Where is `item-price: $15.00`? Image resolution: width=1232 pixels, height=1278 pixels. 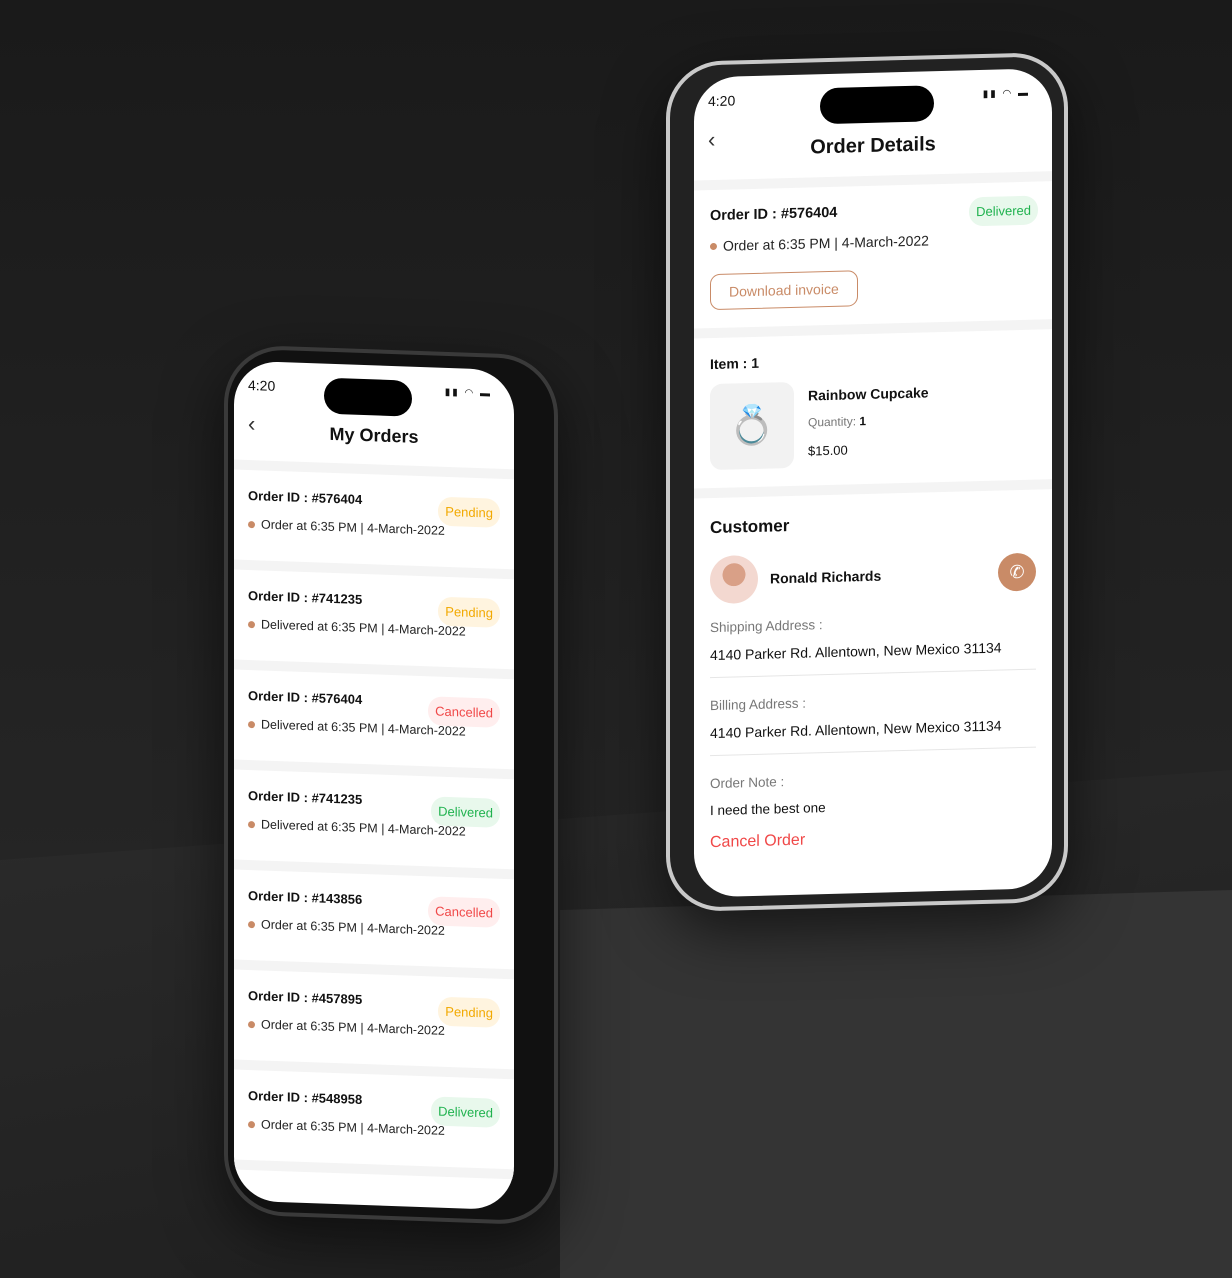 item-price: $15.00 is located at coordinates (828, 450).